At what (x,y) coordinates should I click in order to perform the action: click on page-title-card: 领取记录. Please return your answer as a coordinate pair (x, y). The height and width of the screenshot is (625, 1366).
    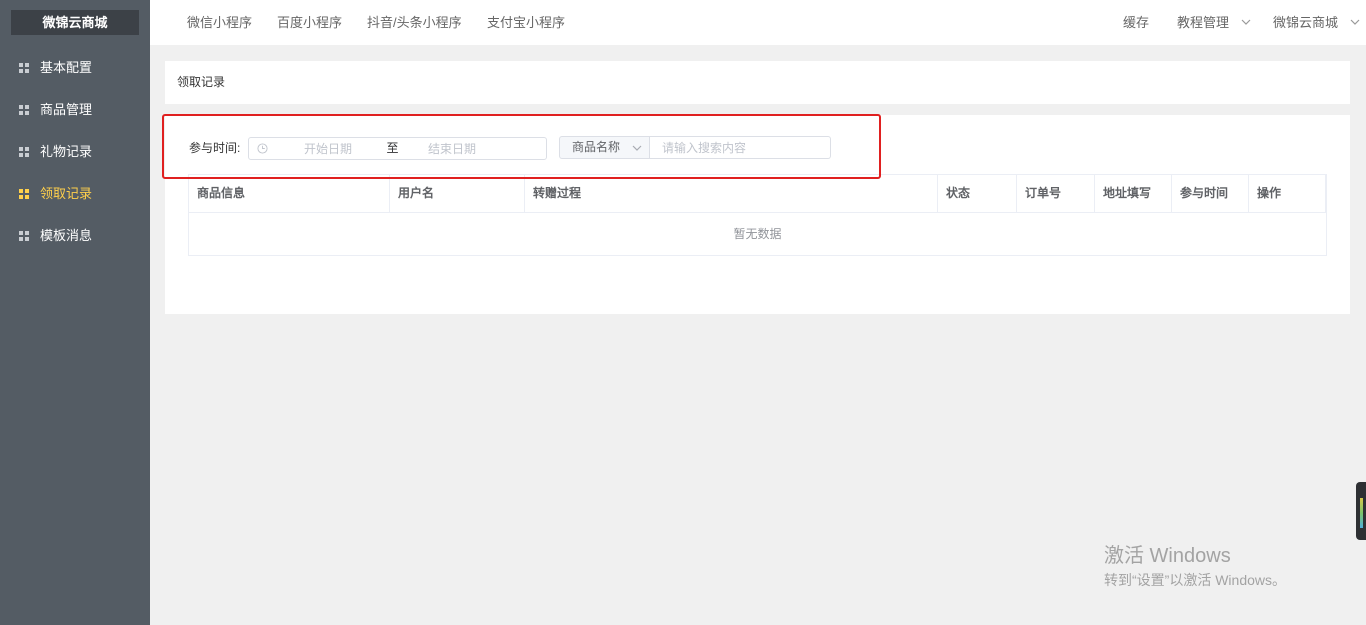
    Looking at the image, I should click on (757, 82).